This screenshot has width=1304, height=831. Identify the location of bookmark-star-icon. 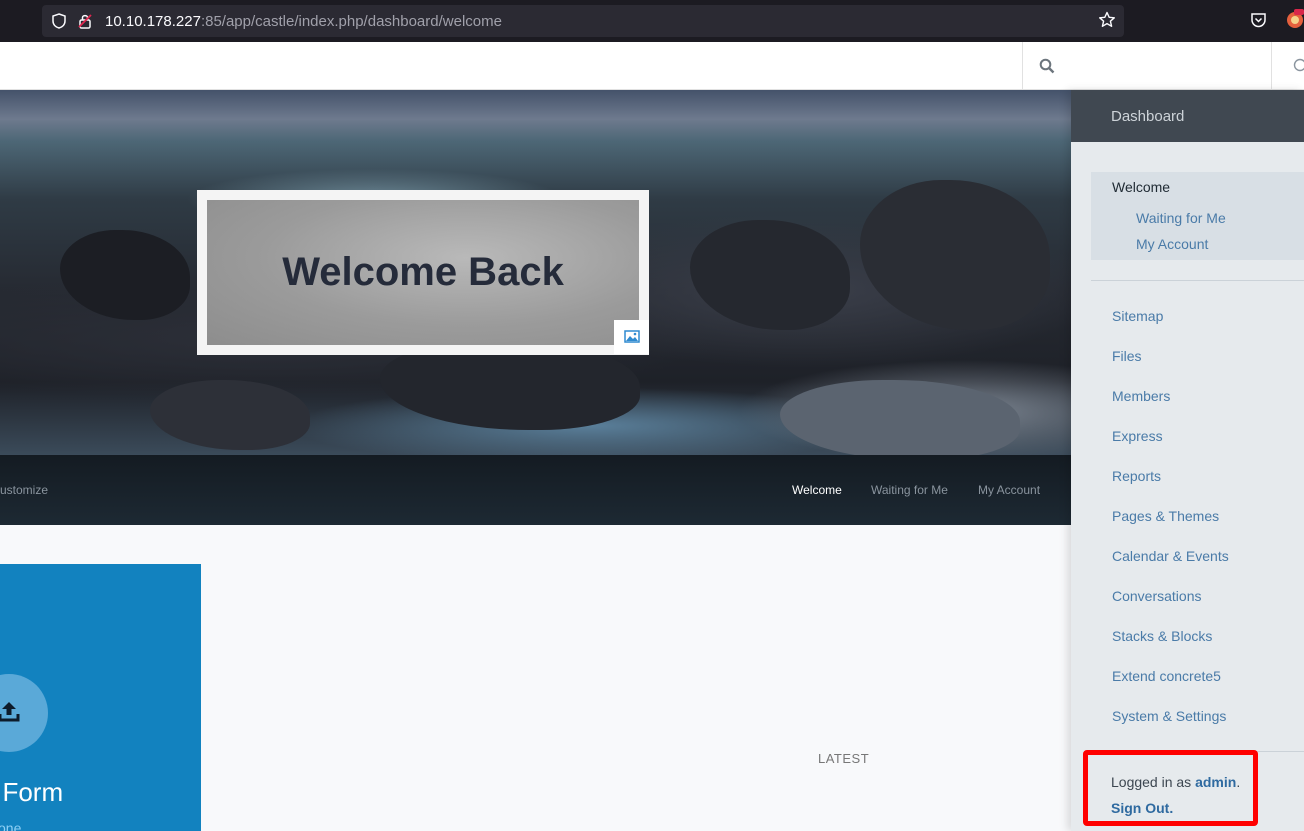
(1107, 20).